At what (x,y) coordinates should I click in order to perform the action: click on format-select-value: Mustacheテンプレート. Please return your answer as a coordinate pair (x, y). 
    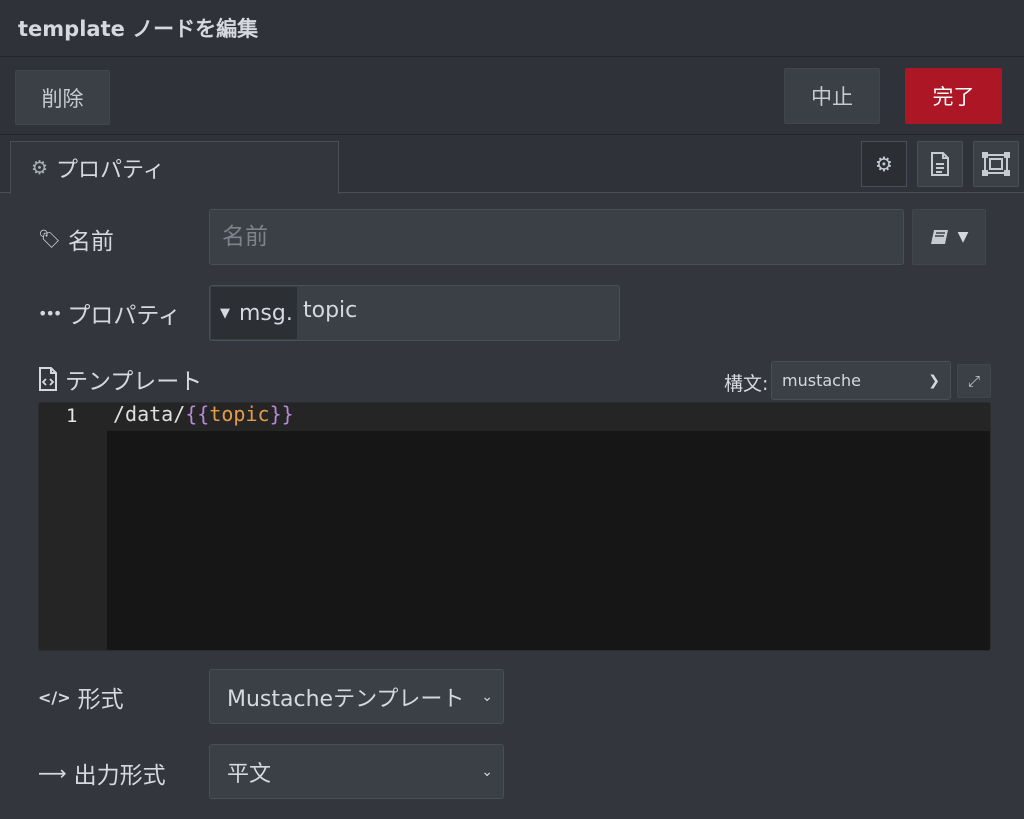
    Looking at the image, I should click on (346, 699).